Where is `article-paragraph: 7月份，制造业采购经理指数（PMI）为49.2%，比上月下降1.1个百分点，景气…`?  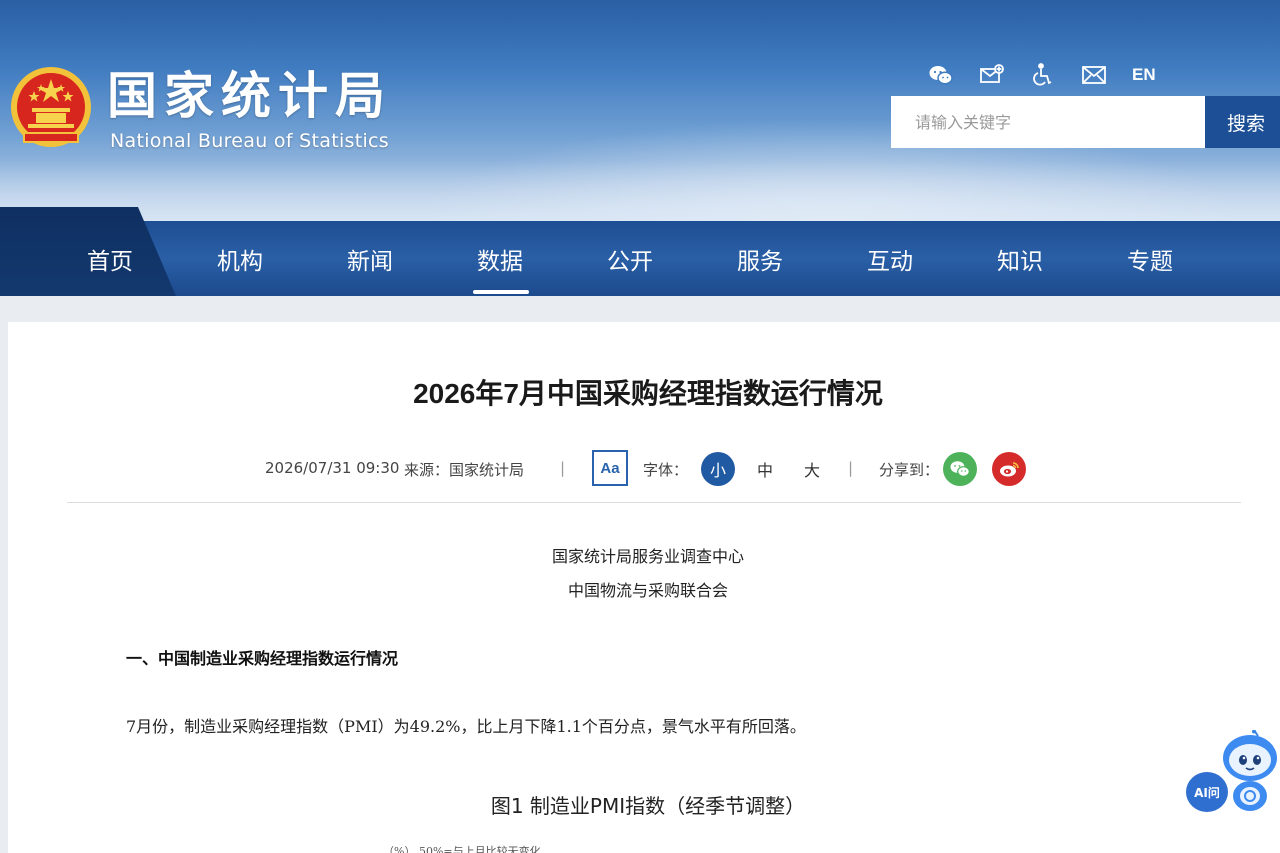
article-paragraph: 7月份，制造业采购经理指数（PMI）为49.2%，比上月下降1.1个百分点，景气… is located at coordinates (466, 726).